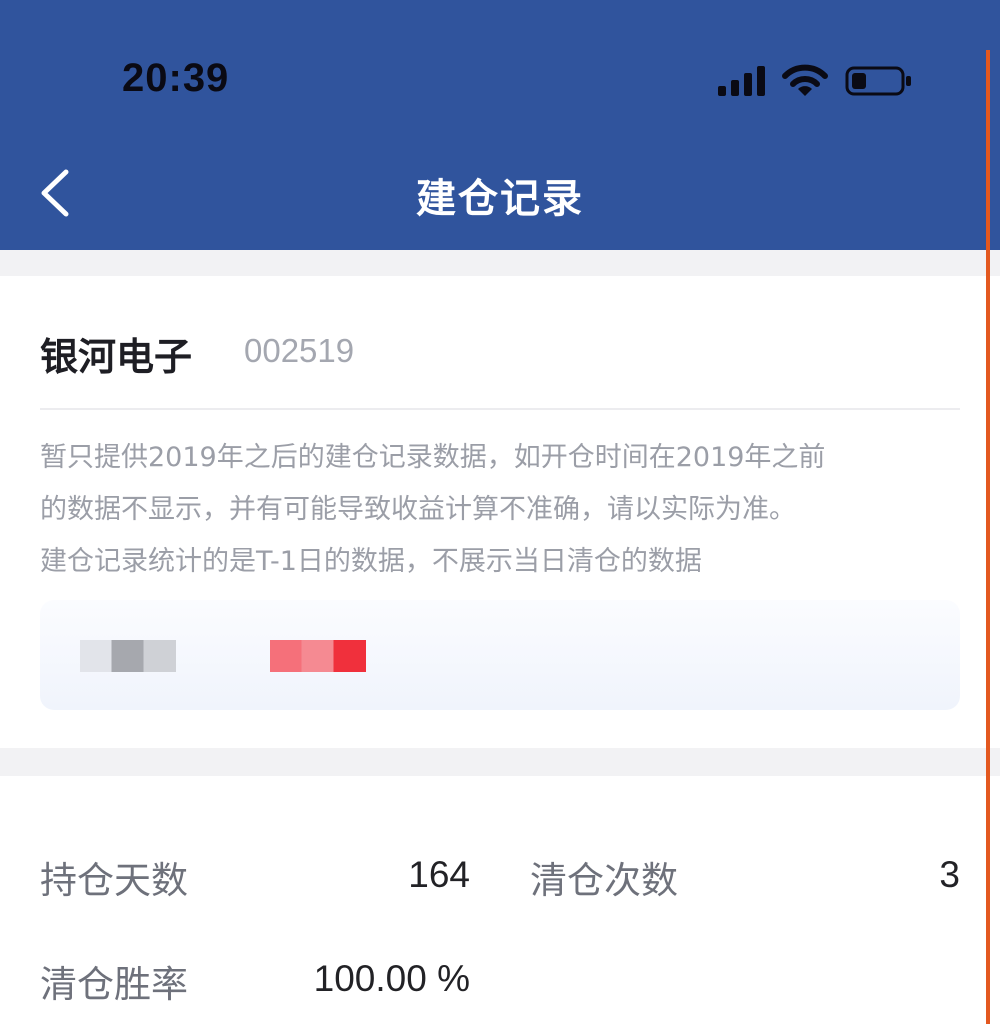 This screenshot has width=1000, height=1036. Describe the element at coordinates (878, 81) in the screenshot. I see `battery-icon` at that location.